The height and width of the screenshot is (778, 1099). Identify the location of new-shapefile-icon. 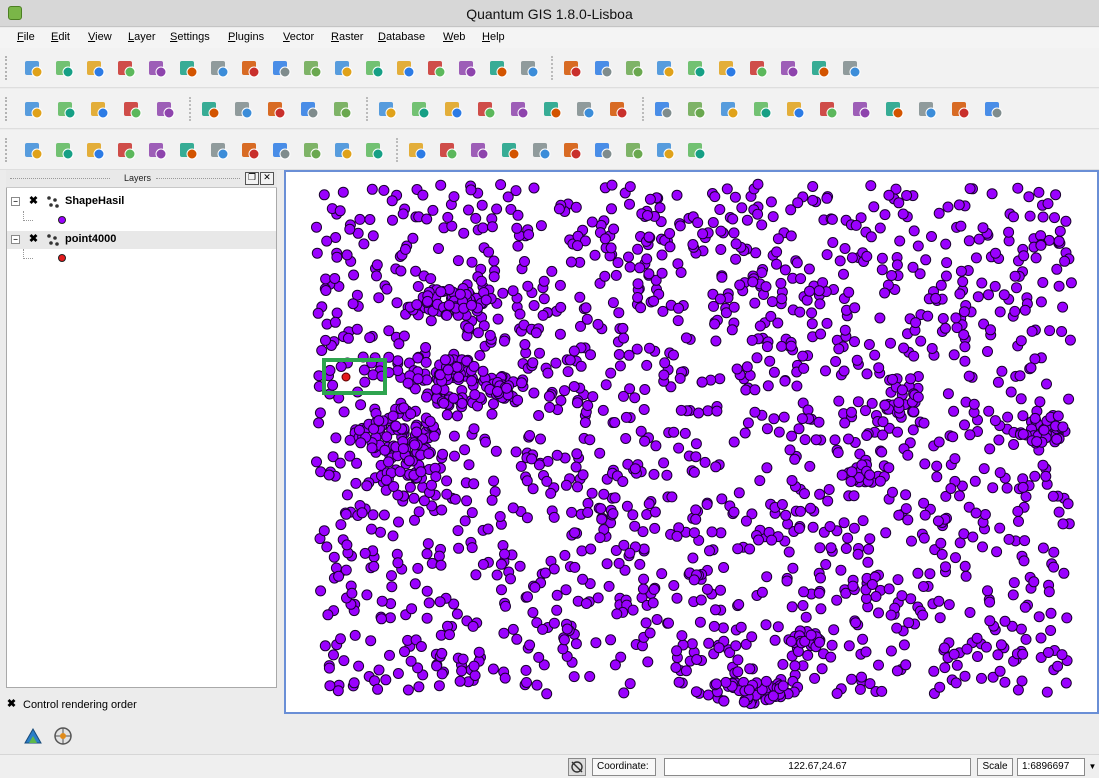
(436, 68).